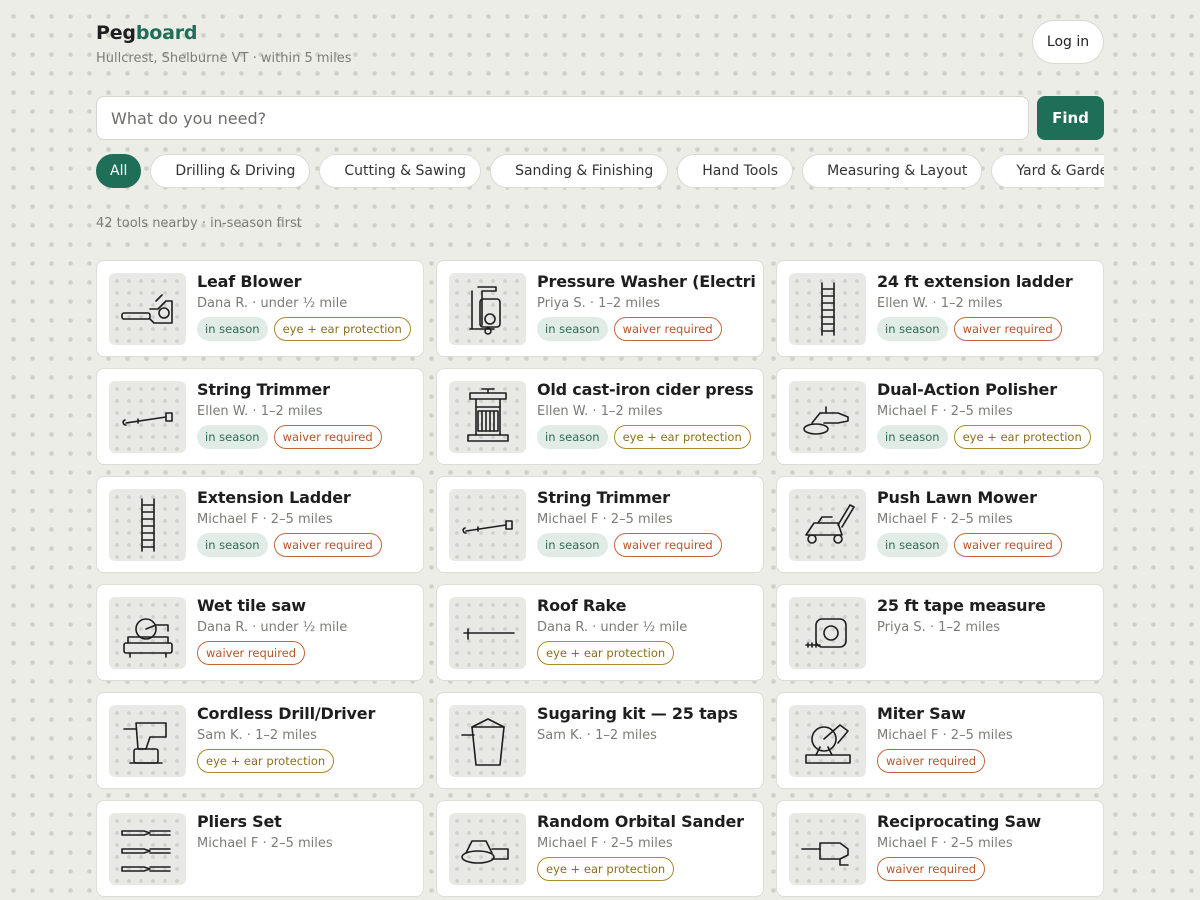 The width and height of the screenshot is (1200, 900). What do you see at coordinates (961, 605) in the screenshot?
I see `tool-title: 25 ft tape measure` at bounding box center [961, 605].